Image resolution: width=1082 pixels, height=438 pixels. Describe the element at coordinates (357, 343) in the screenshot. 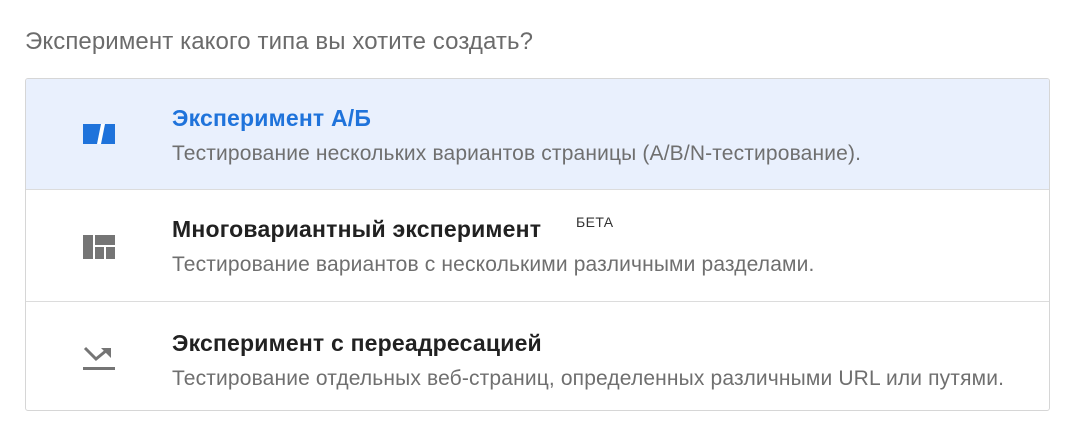

I see `option-title: Эксперимент с переадресацией` at that location.